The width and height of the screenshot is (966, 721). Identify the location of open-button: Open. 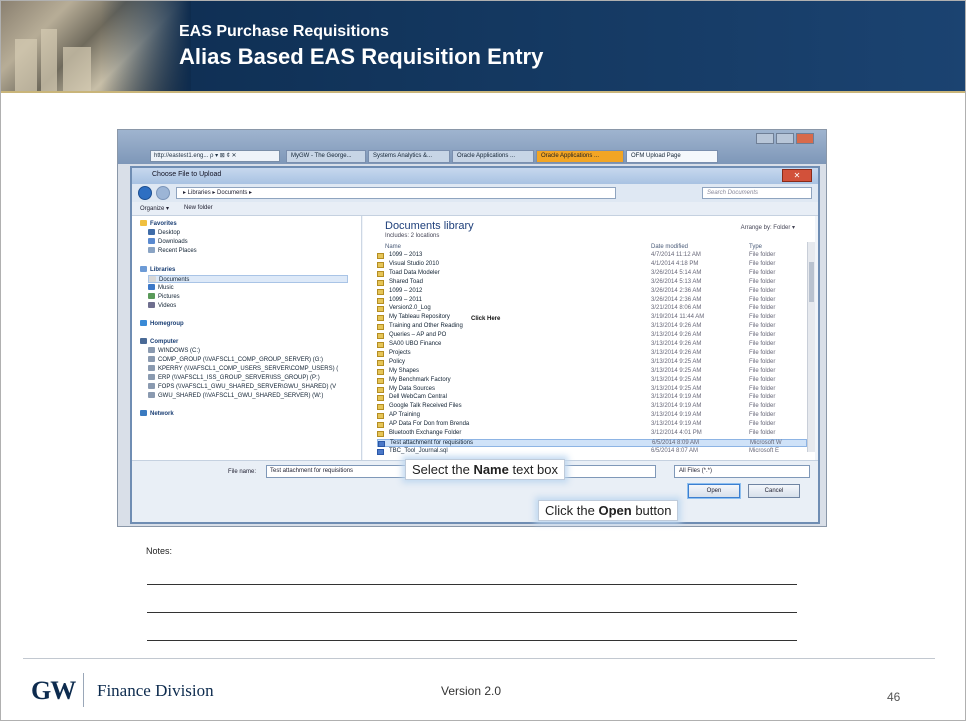
(714, 491).